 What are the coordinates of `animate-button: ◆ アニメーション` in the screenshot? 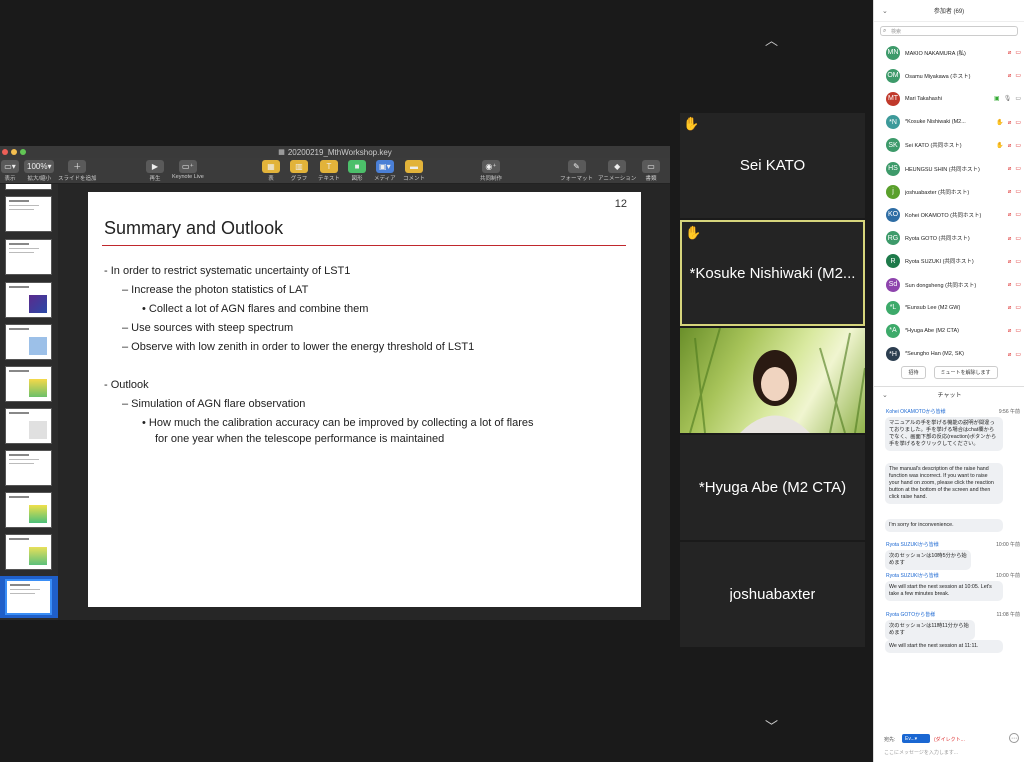 It's located at (617, 171).